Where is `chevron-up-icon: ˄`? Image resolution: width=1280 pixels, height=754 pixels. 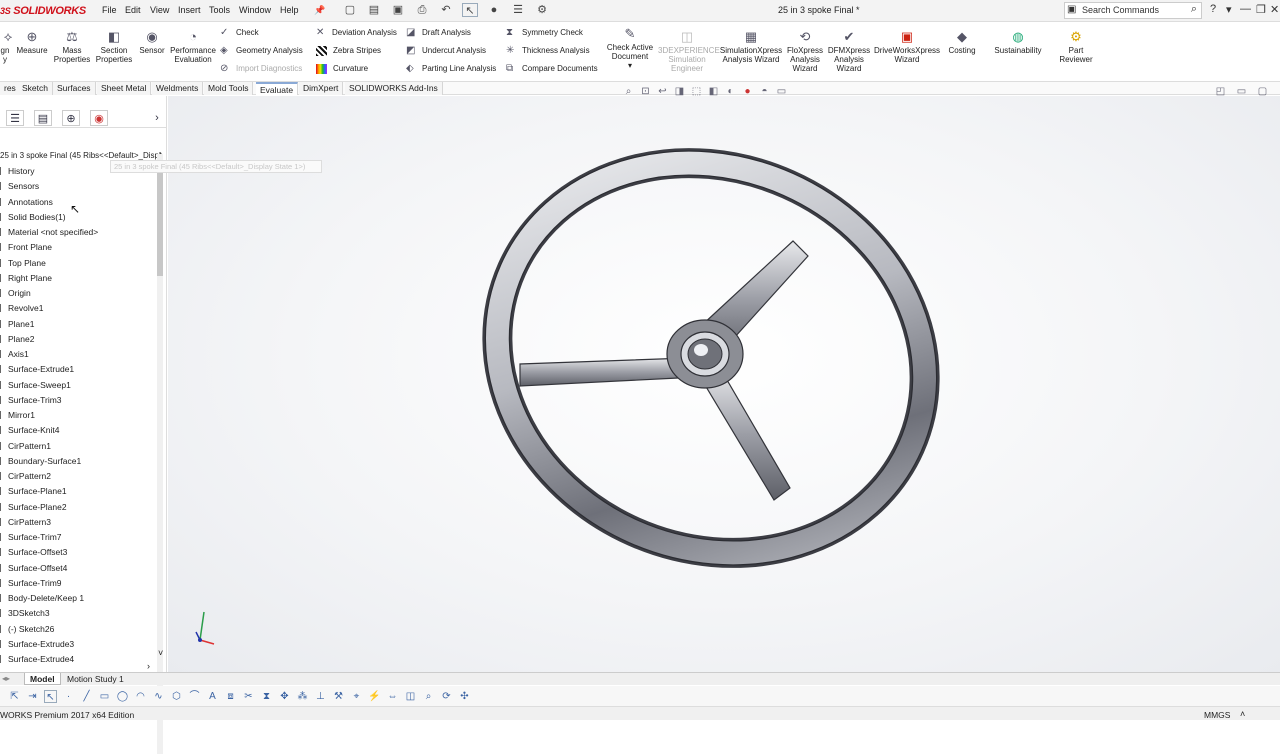
chevron-up-icon: ˄ is located at coordinates (1242, 714).